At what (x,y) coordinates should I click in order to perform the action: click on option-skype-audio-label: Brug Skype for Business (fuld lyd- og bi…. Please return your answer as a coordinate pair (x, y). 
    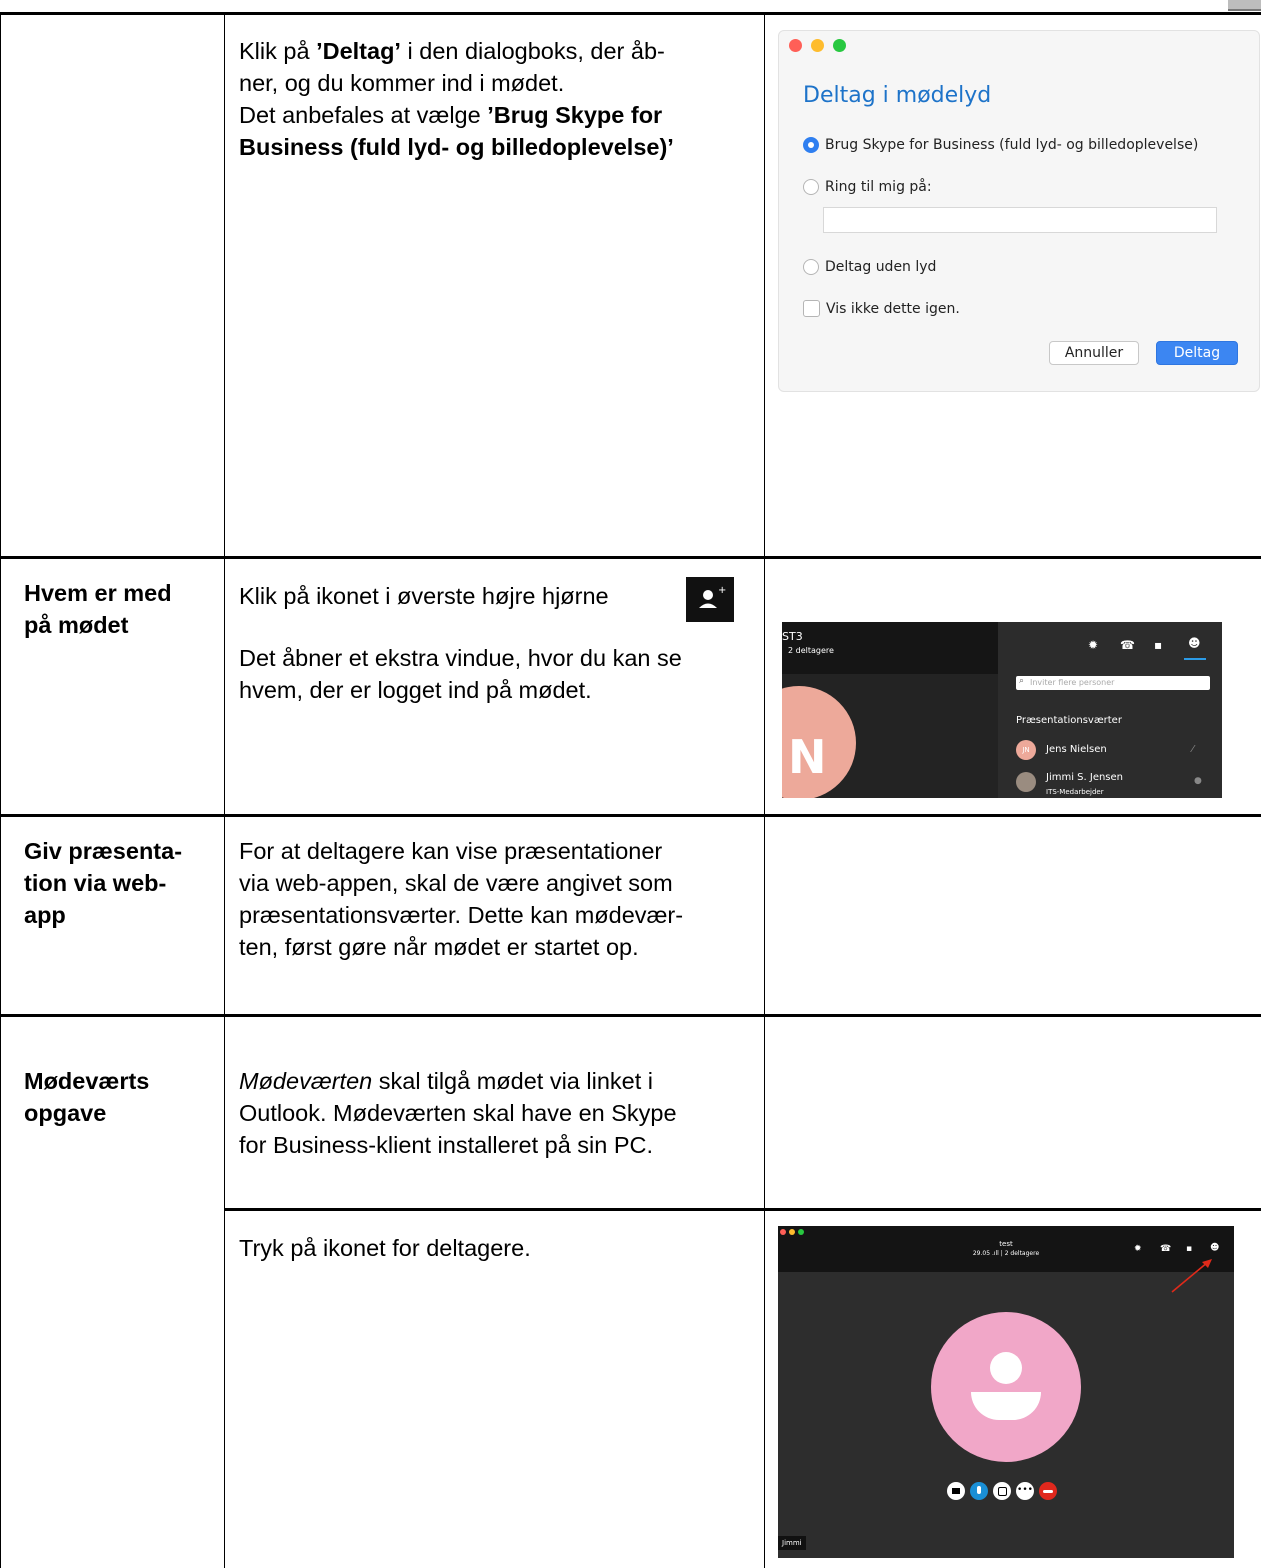
    Looking at the image, I should click on (1012, 145).